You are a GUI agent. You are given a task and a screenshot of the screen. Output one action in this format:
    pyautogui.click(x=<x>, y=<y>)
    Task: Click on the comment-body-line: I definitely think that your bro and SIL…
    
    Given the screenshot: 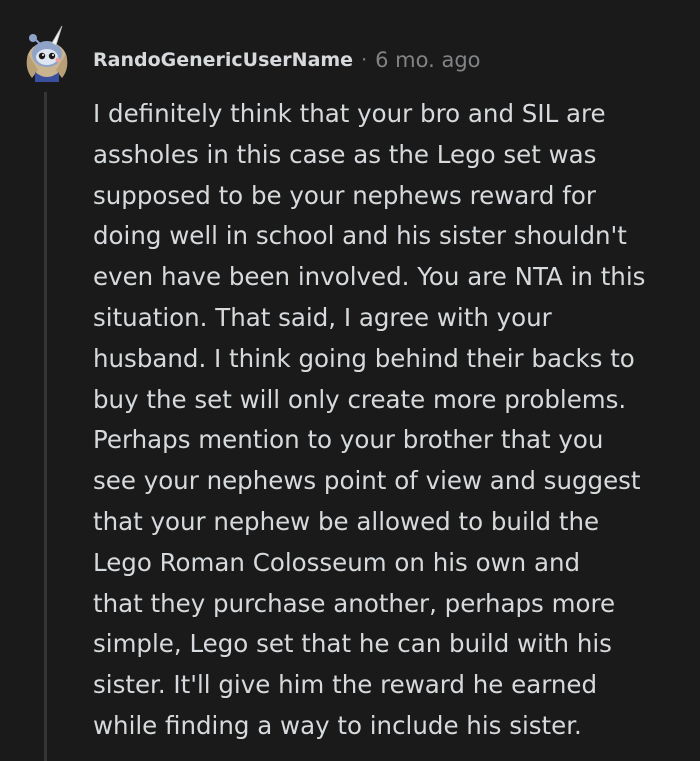 What is the action you would take?
    pyautogui.click(x=349, y=113)
    